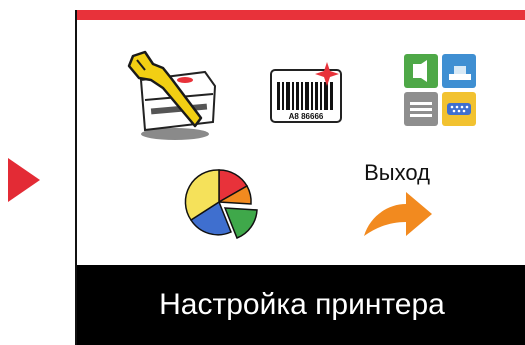  I want to click on printer-setup-menu-item, so click(173, 97).